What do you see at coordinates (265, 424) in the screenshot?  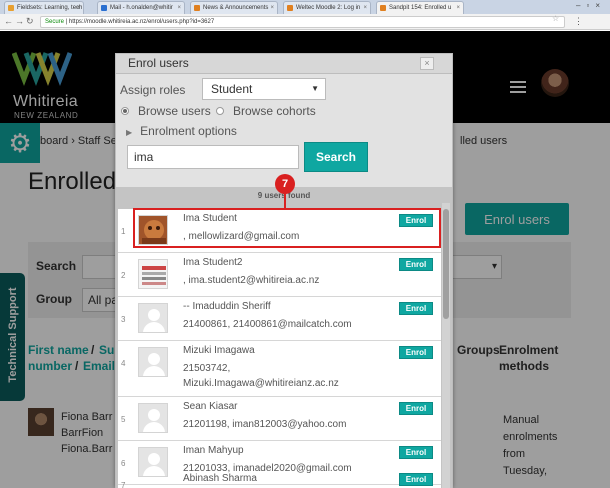 I see `user-detail: 21201198, iman812003@yahoo.com` at bounding box center [265, 424].